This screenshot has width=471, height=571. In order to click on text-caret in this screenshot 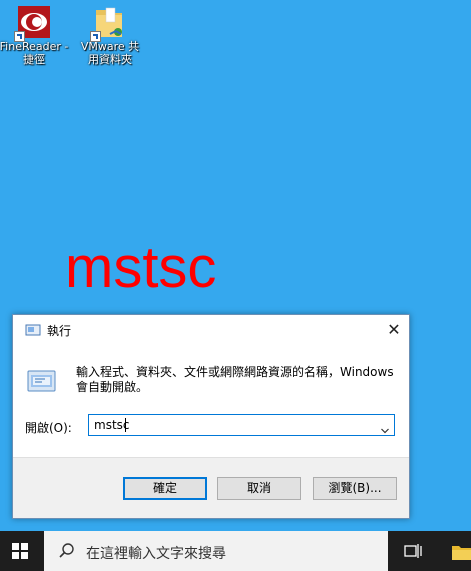, I will do `click(125, 425)`.